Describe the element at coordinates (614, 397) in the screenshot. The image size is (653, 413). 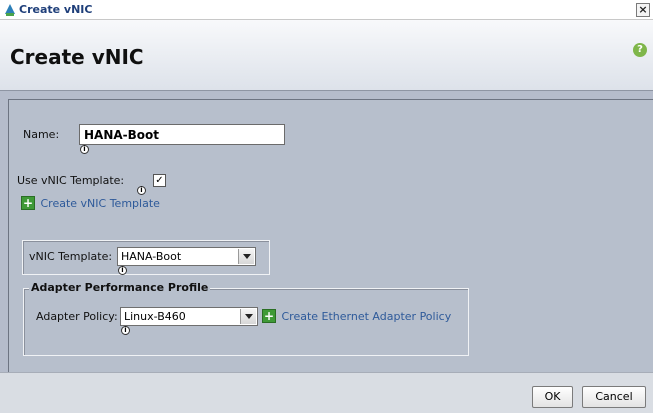
I see `cancel-button: Cancel` at that location.